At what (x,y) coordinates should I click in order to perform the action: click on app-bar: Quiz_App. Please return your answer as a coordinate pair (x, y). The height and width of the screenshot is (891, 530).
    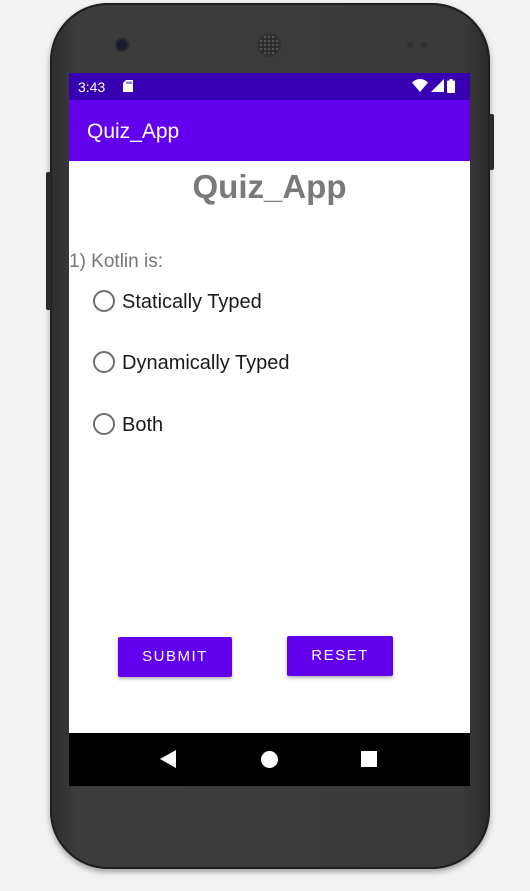
    Looking at the image, I should click on (269, 130).